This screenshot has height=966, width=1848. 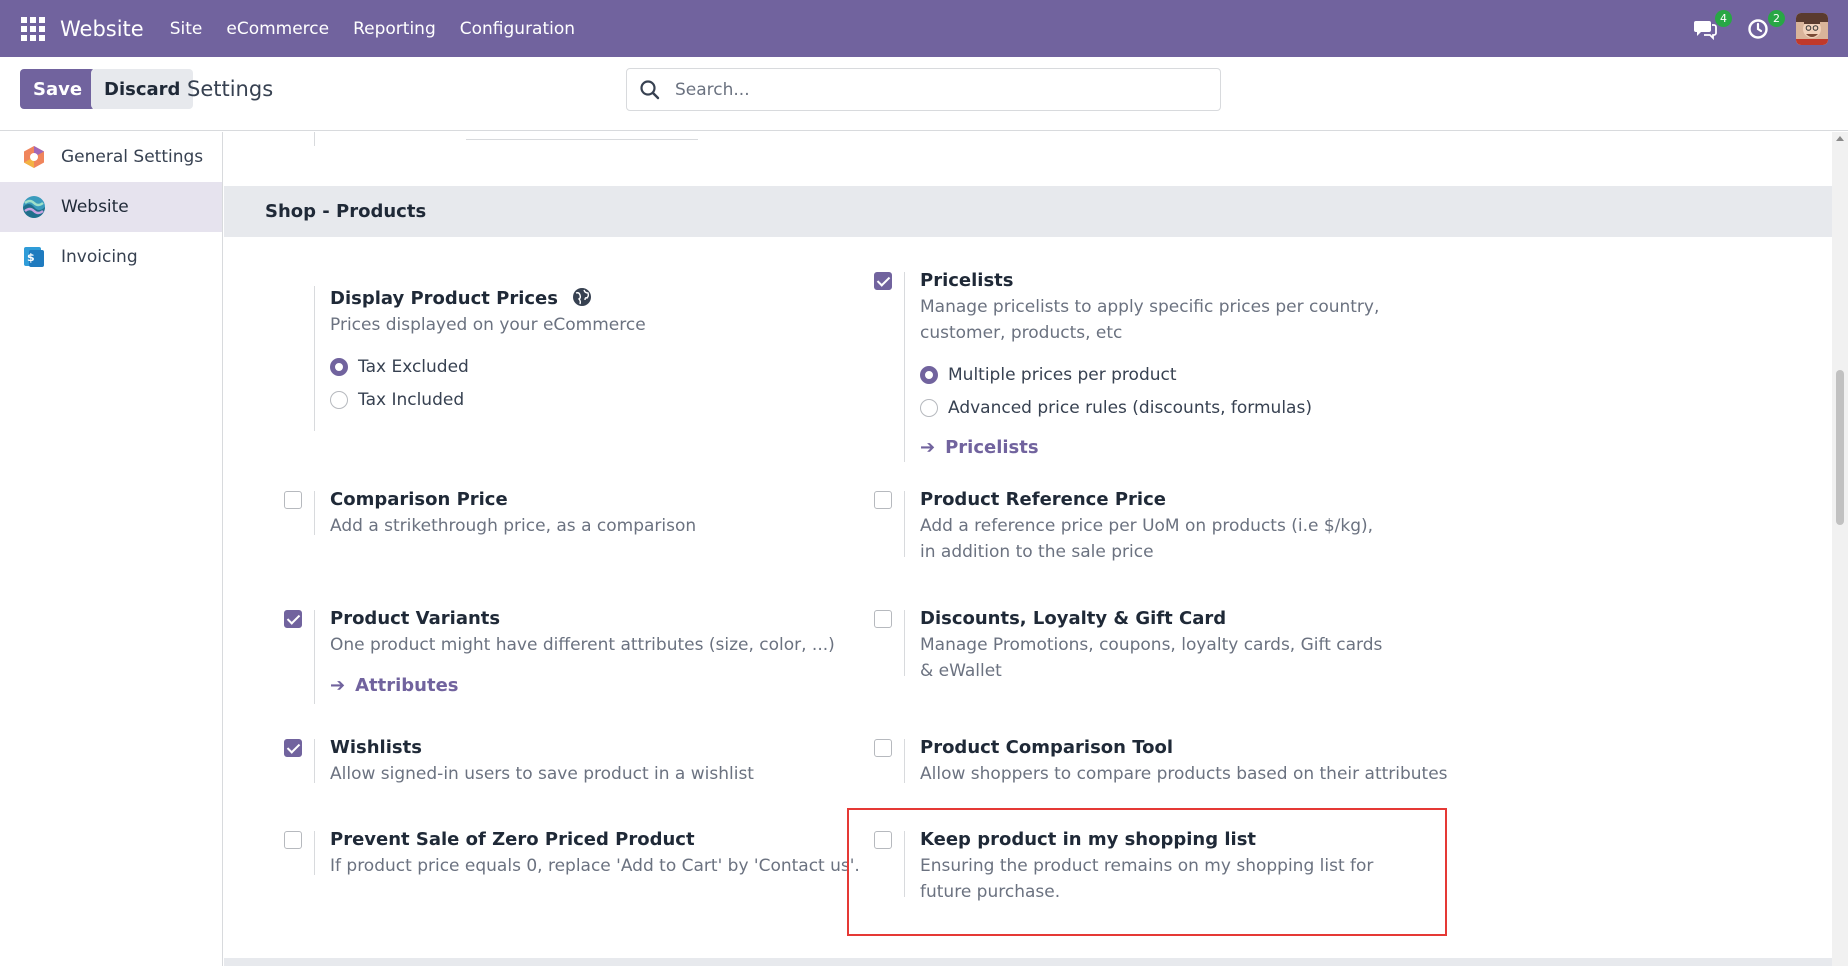 I want to click on apps-menu-icon, so click(x=33, y=28).